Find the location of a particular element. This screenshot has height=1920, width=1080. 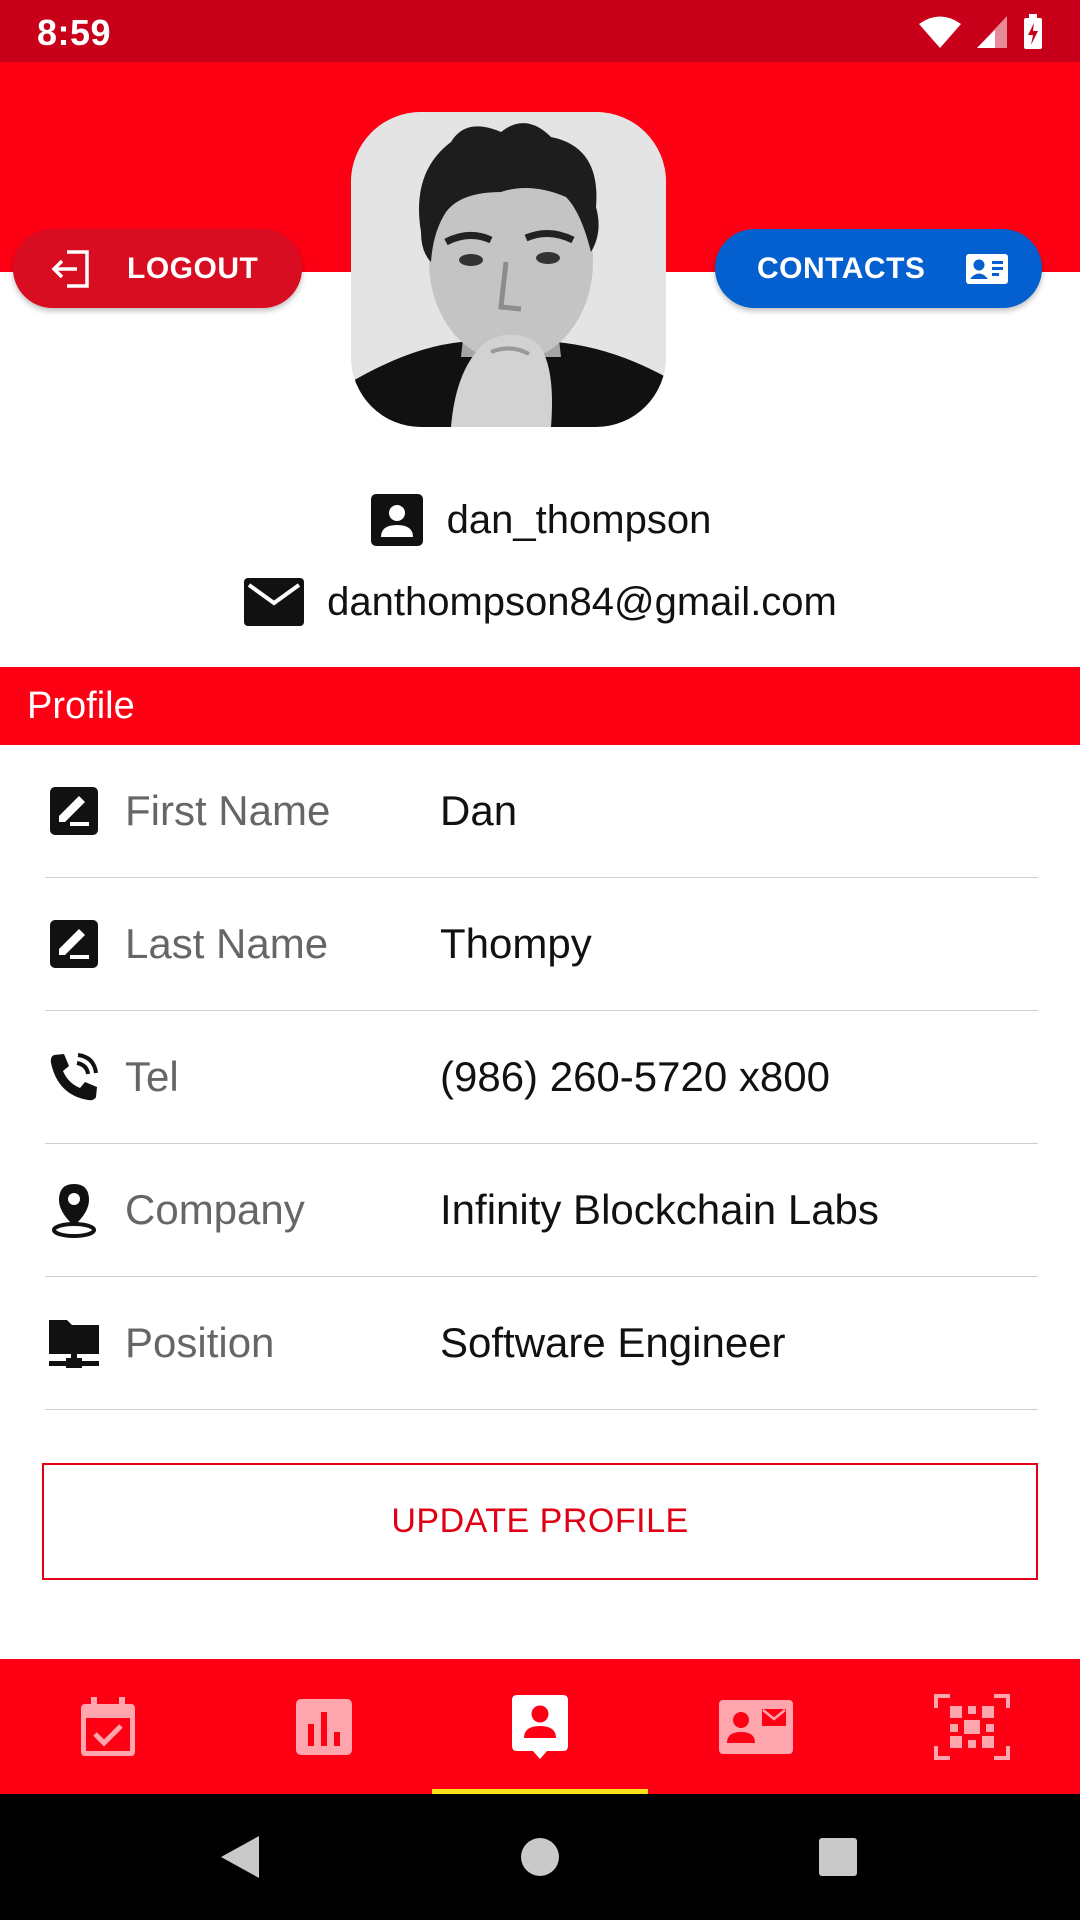

signal-icon is located at coordinates (992, 32).